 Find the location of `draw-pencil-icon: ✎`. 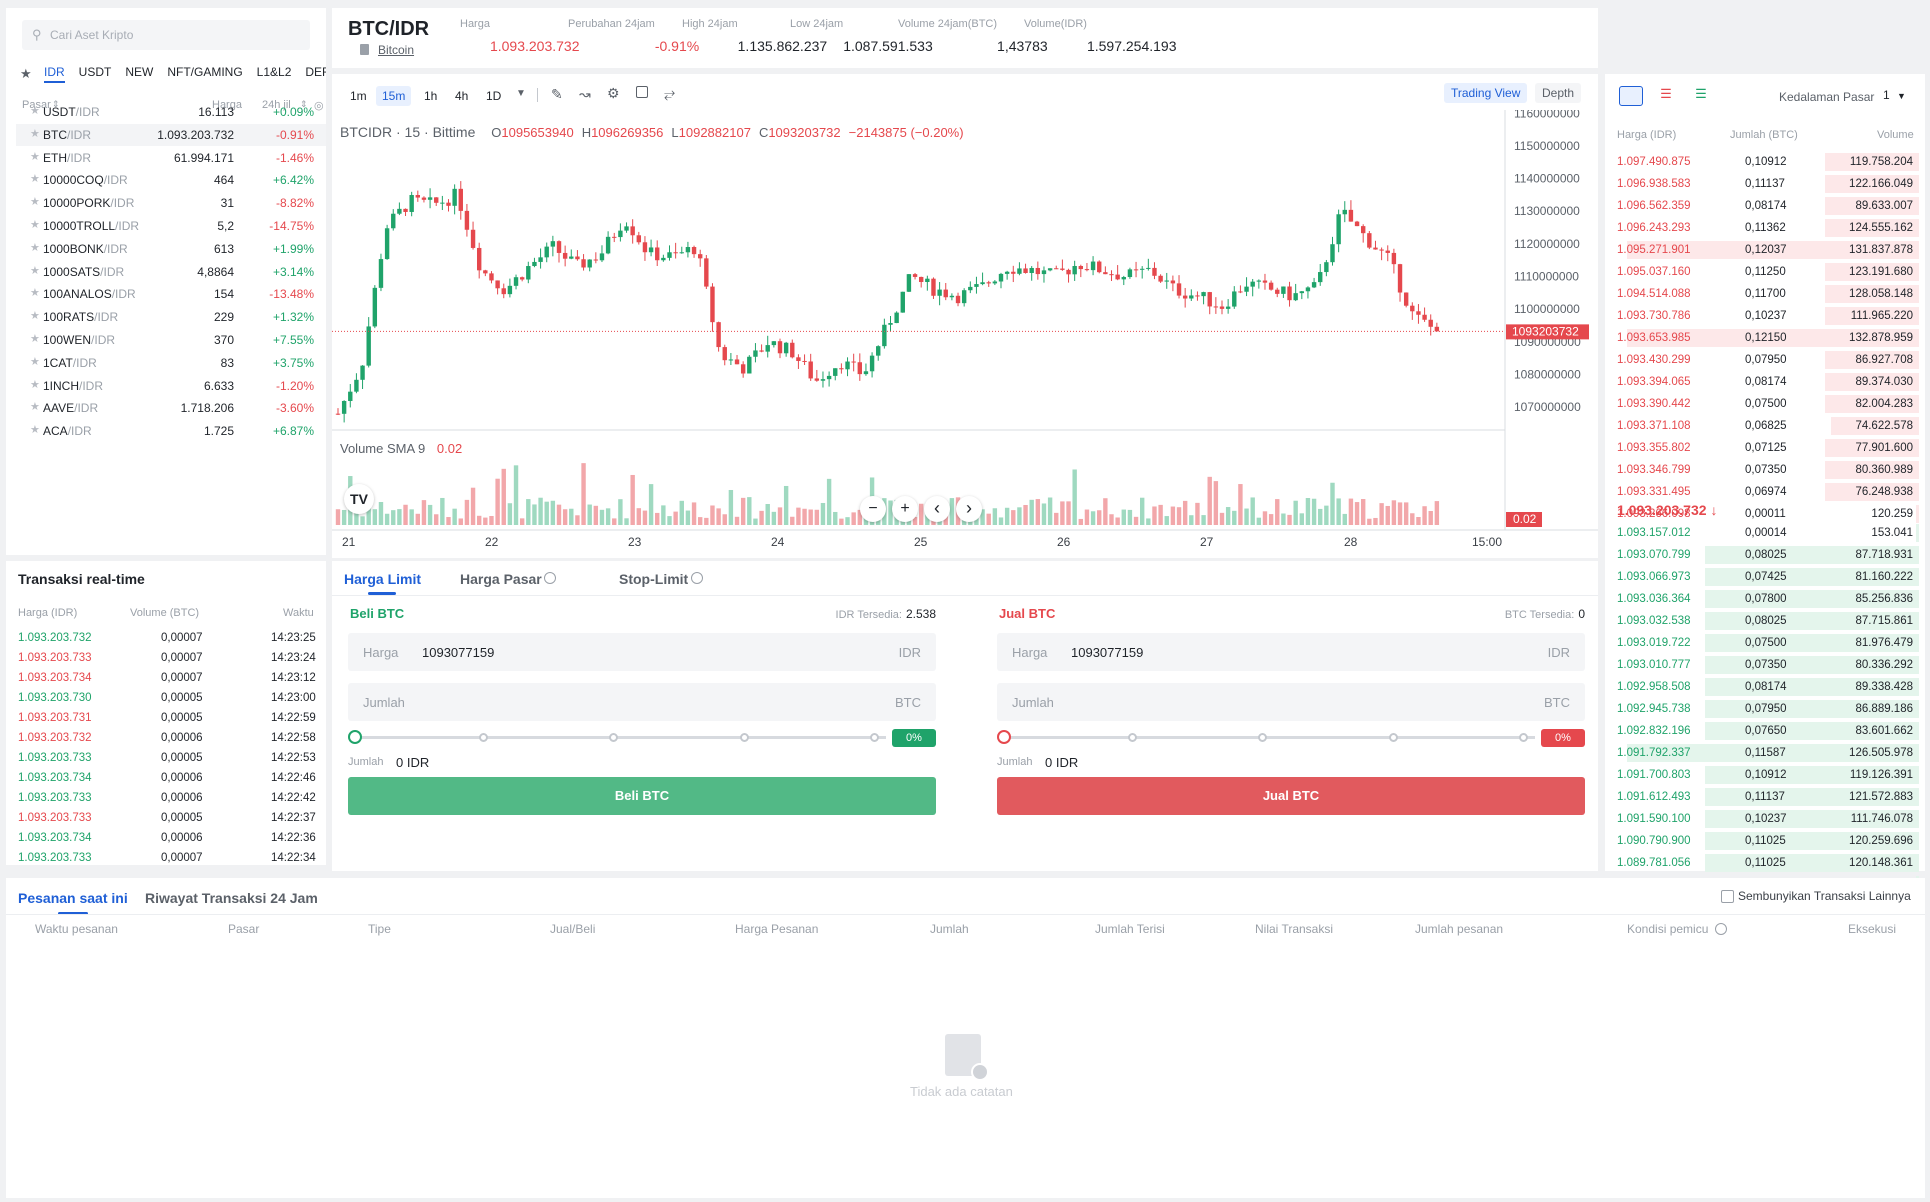

draw-pencil-icon: ✎ is located at coordinates (557, 94).